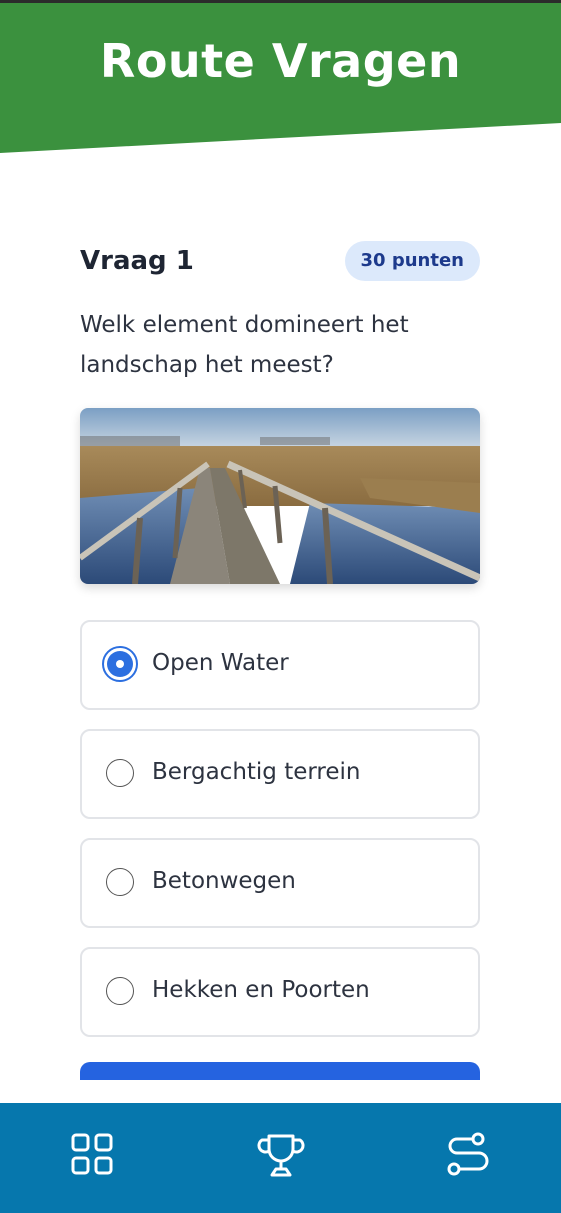 This screenshot has height=1213, width=561. I want to click on radio-selected-icon, so click(120, 664).